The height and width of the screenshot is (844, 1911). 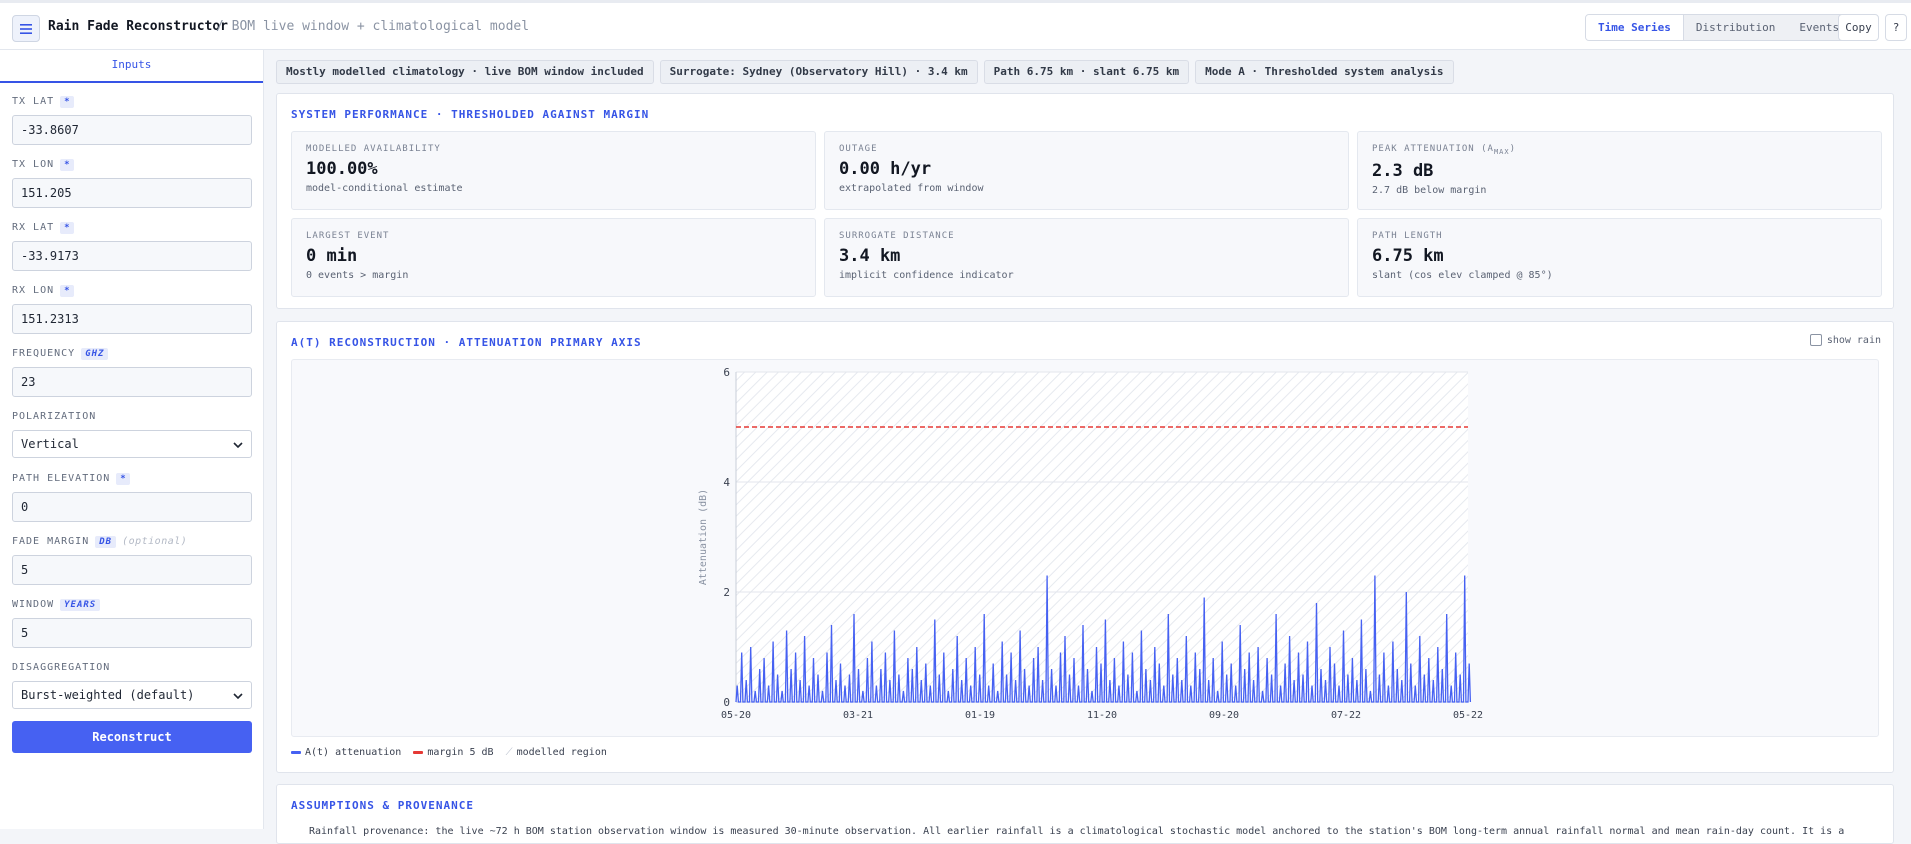 I want to click on path-elevation-label: PATH ELEVATION *, so click(x=131, y=478).